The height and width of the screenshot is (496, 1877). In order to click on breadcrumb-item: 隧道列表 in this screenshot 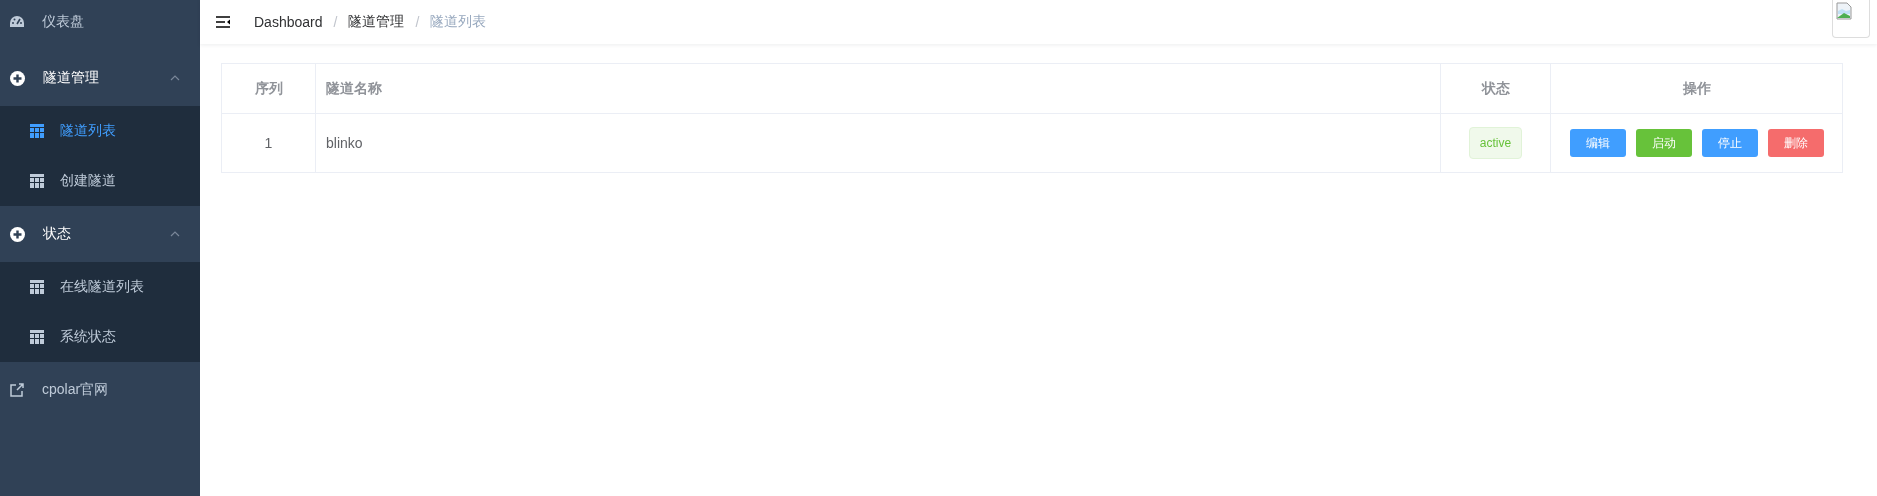, I will do `click(458, 22)`.